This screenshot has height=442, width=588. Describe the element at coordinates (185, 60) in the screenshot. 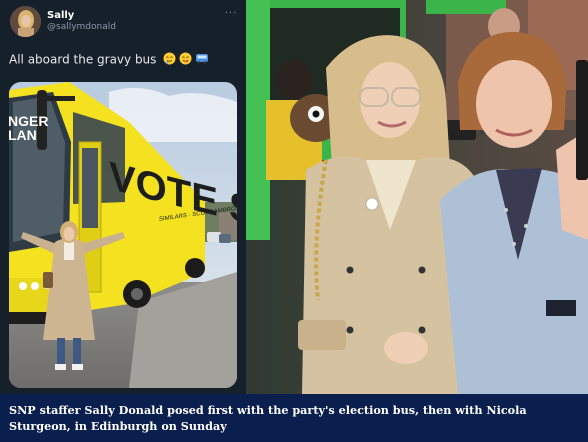

I see `yum-face-icon` at that location.